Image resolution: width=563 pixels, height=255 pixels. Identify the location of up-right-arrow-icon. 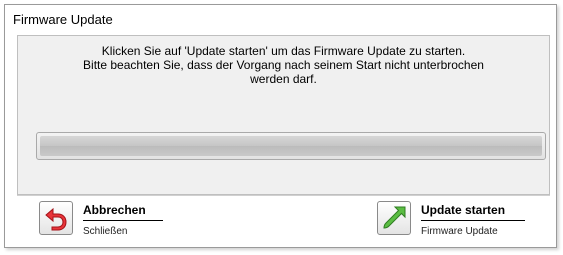
(394, 217).